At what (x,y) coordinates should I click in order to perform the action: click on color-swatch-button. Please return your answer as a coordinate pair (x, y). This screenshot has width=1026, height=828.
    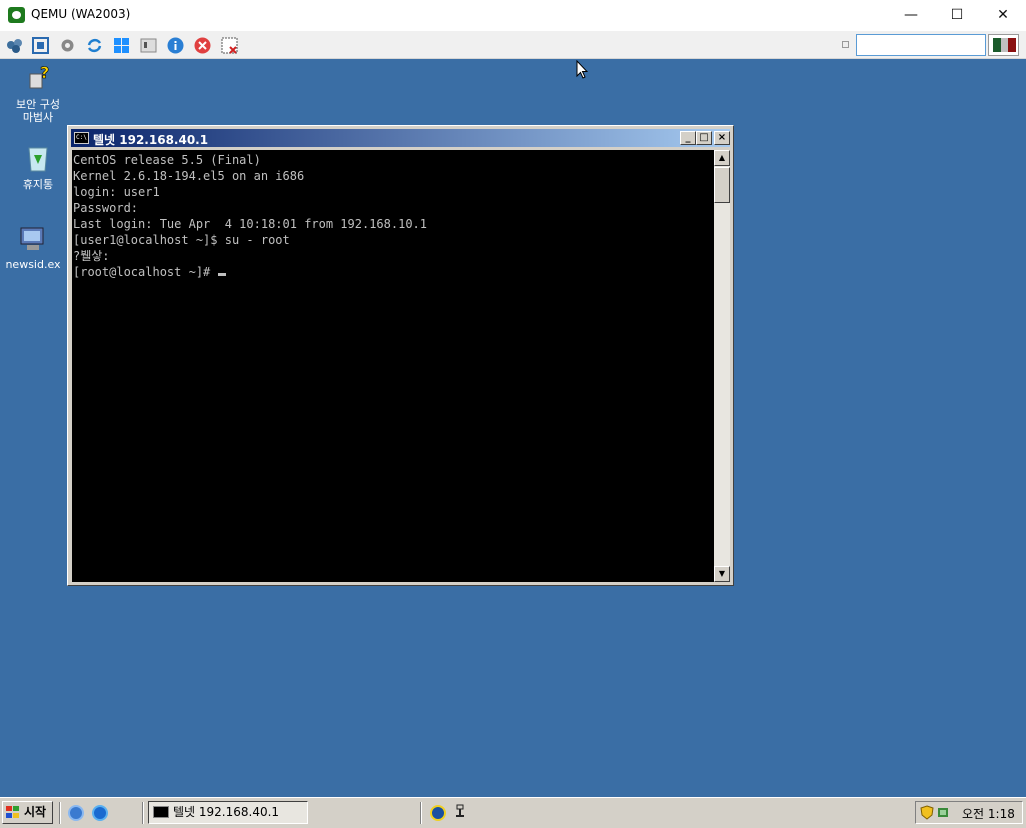
    Looking at the image, I should click on (1003, 45).